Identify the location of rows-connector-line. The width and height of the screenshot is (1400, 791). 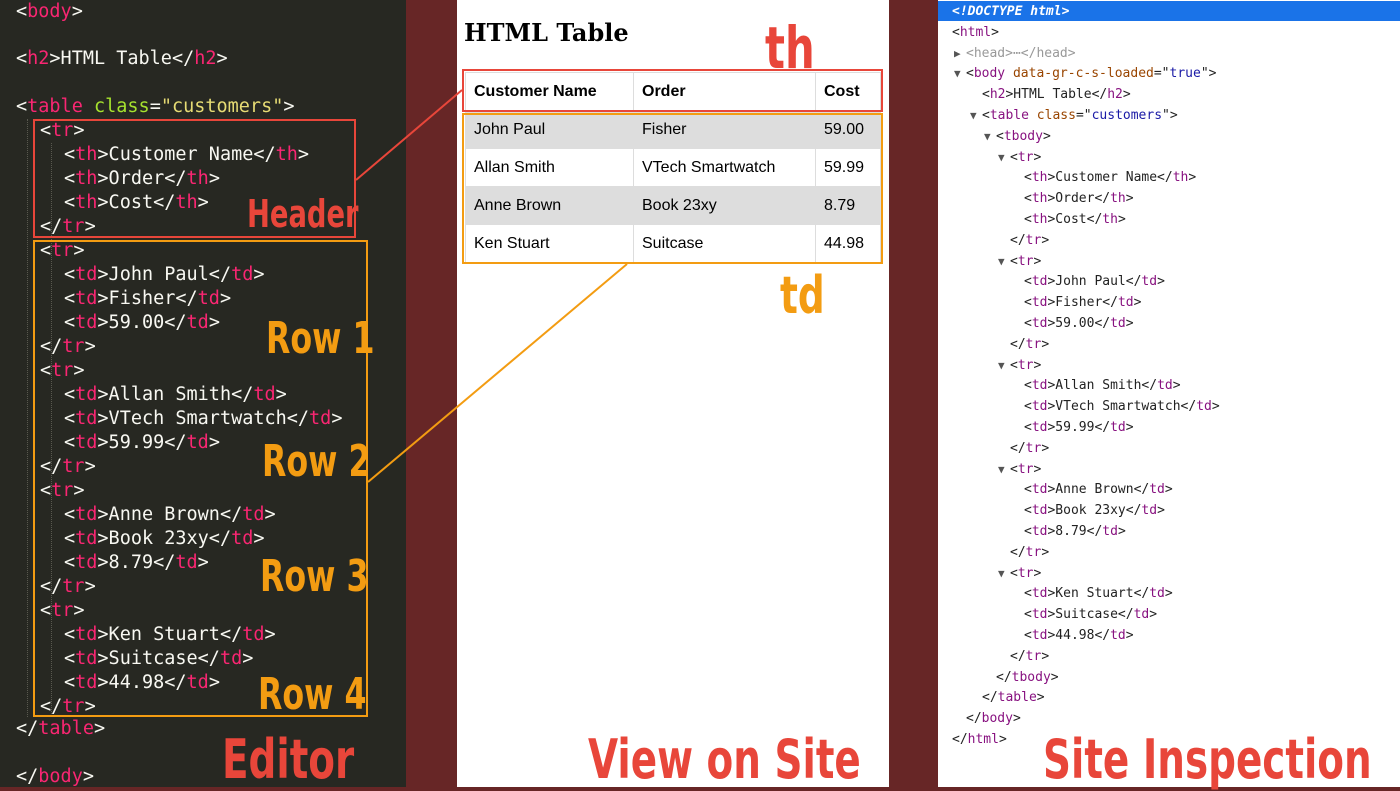
(497, 373).